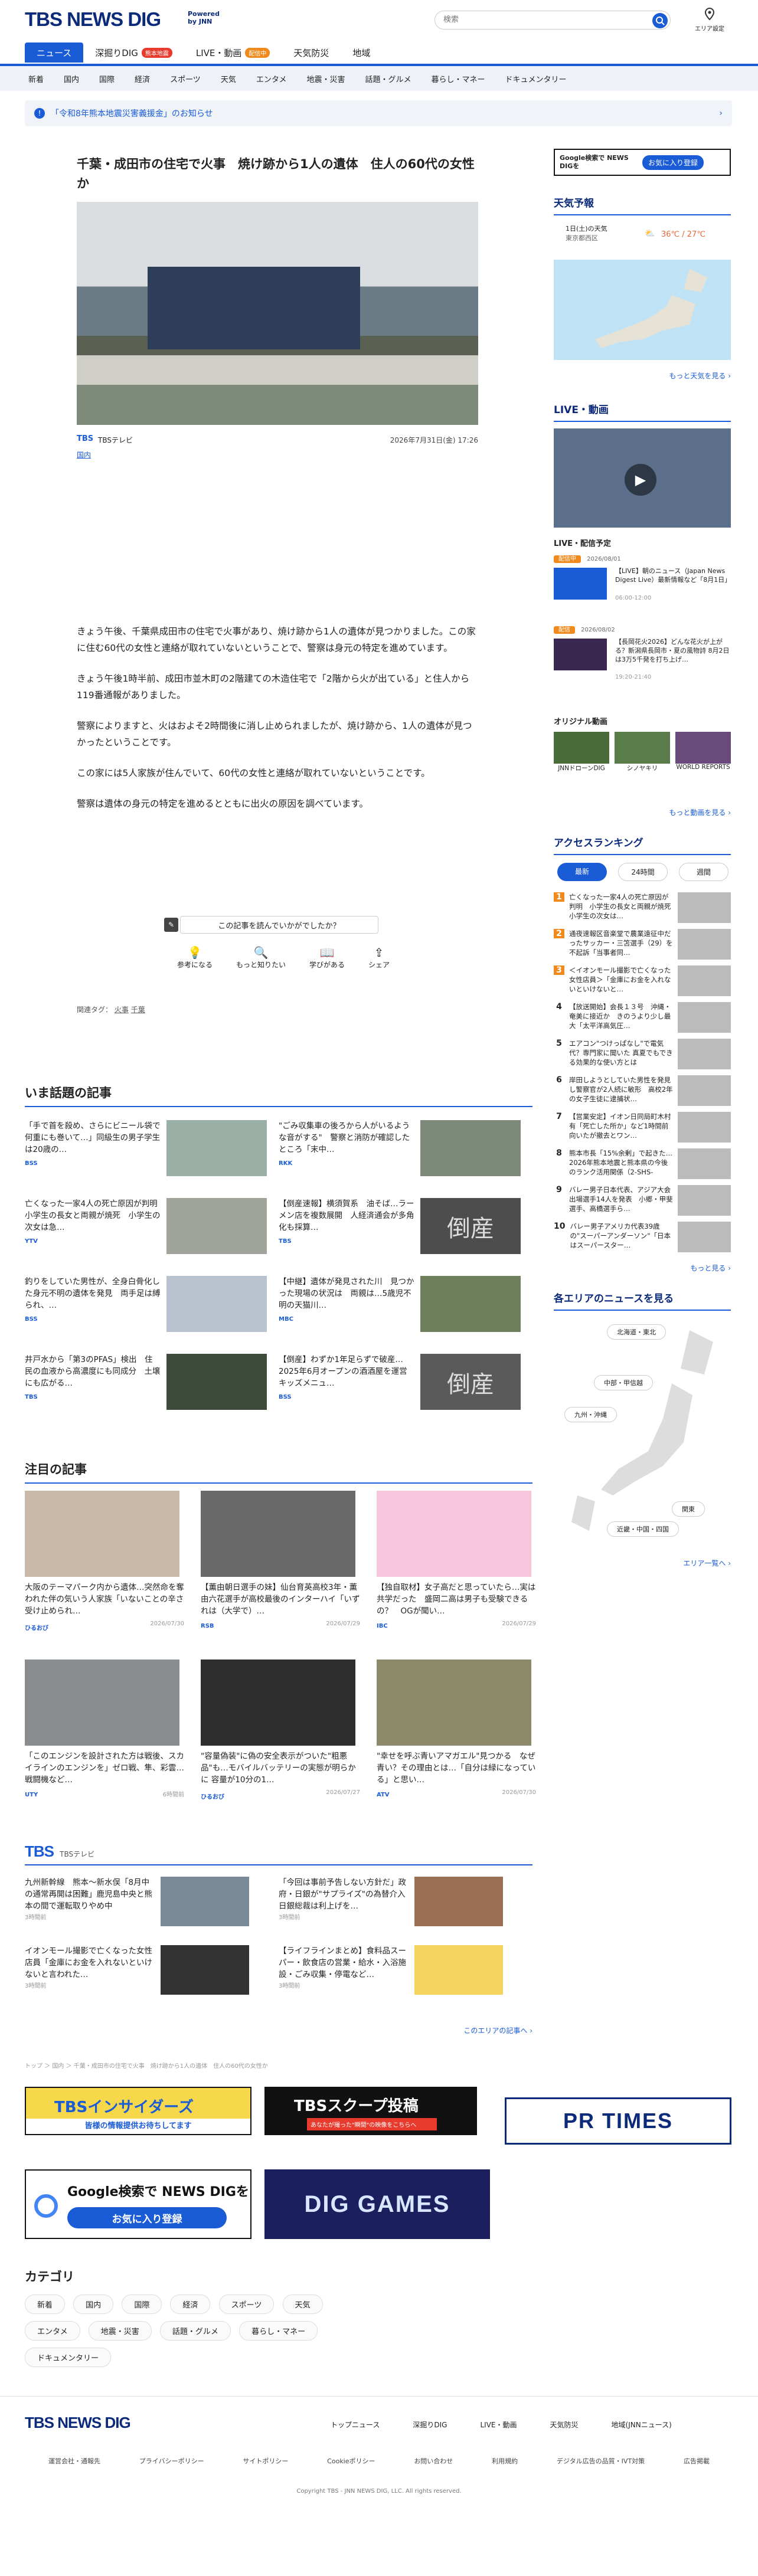 This screenshot has height=2576, width=758. What do you see at coordinates (261, 958) in the screenshot?
I see `reaction-more: 🔍 もっと知りたい` at bounding box center [261, 958].